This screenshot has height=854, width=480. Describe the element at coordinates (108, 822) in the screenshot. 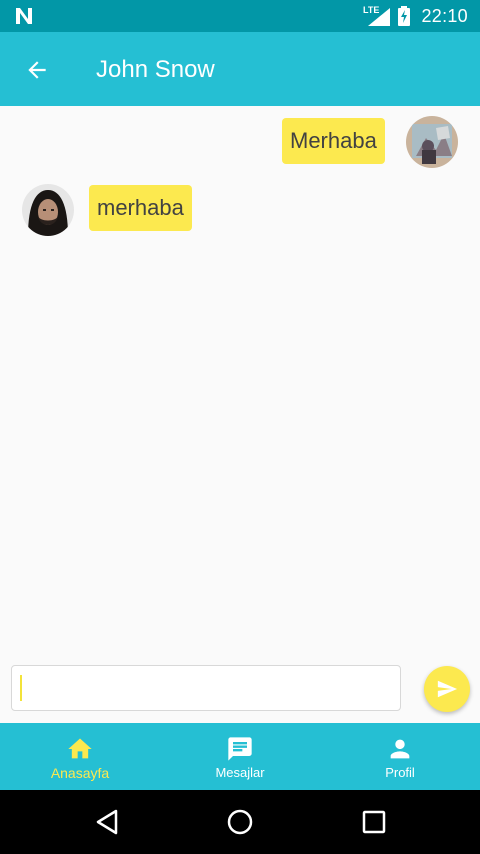

I see `back-triangle-icon` at that location.